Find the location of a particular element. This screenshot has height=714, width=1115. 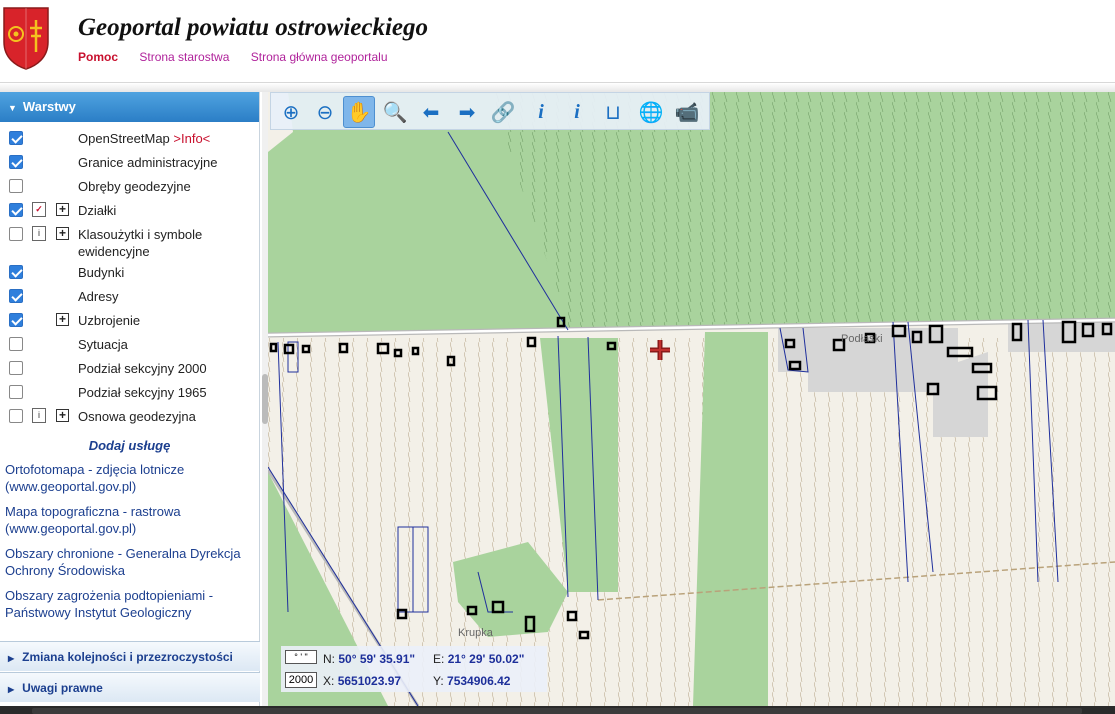

x-label: X: is located at coordinates (329, 681).